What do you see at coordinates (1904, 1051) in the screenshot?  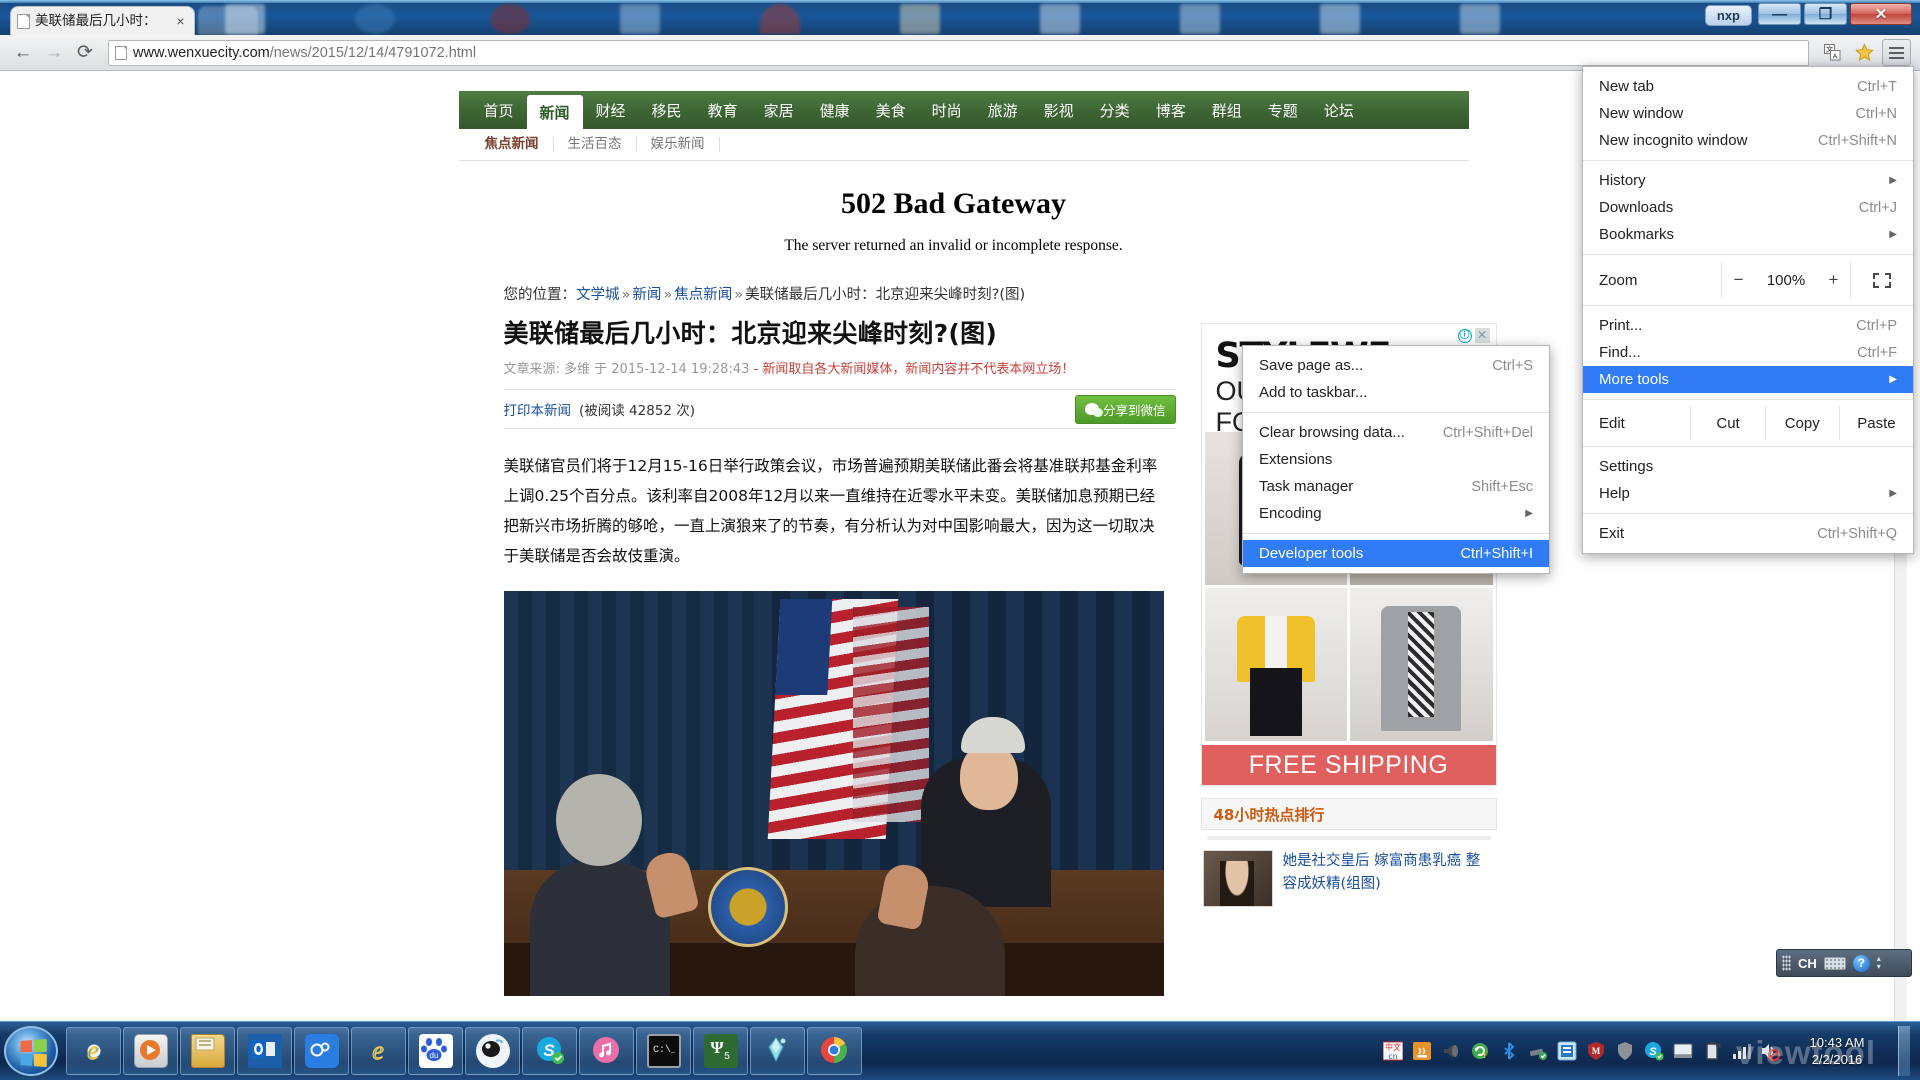 I see `show-desktop-button` at bounding box center [1904, 1051].